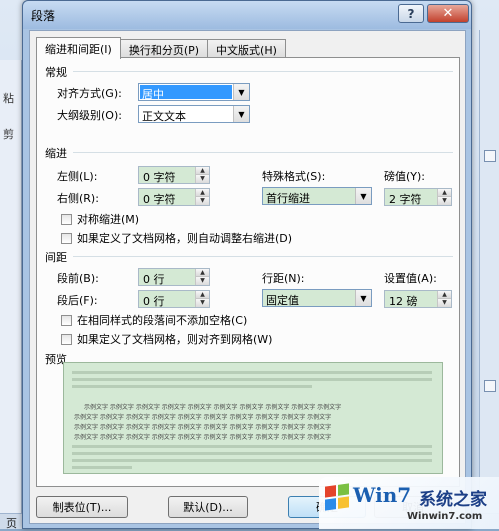 This screenshot has width=499, height=531. I want to click on tab-line-page-breaks: 换行和分页(P), so click(164, 48).